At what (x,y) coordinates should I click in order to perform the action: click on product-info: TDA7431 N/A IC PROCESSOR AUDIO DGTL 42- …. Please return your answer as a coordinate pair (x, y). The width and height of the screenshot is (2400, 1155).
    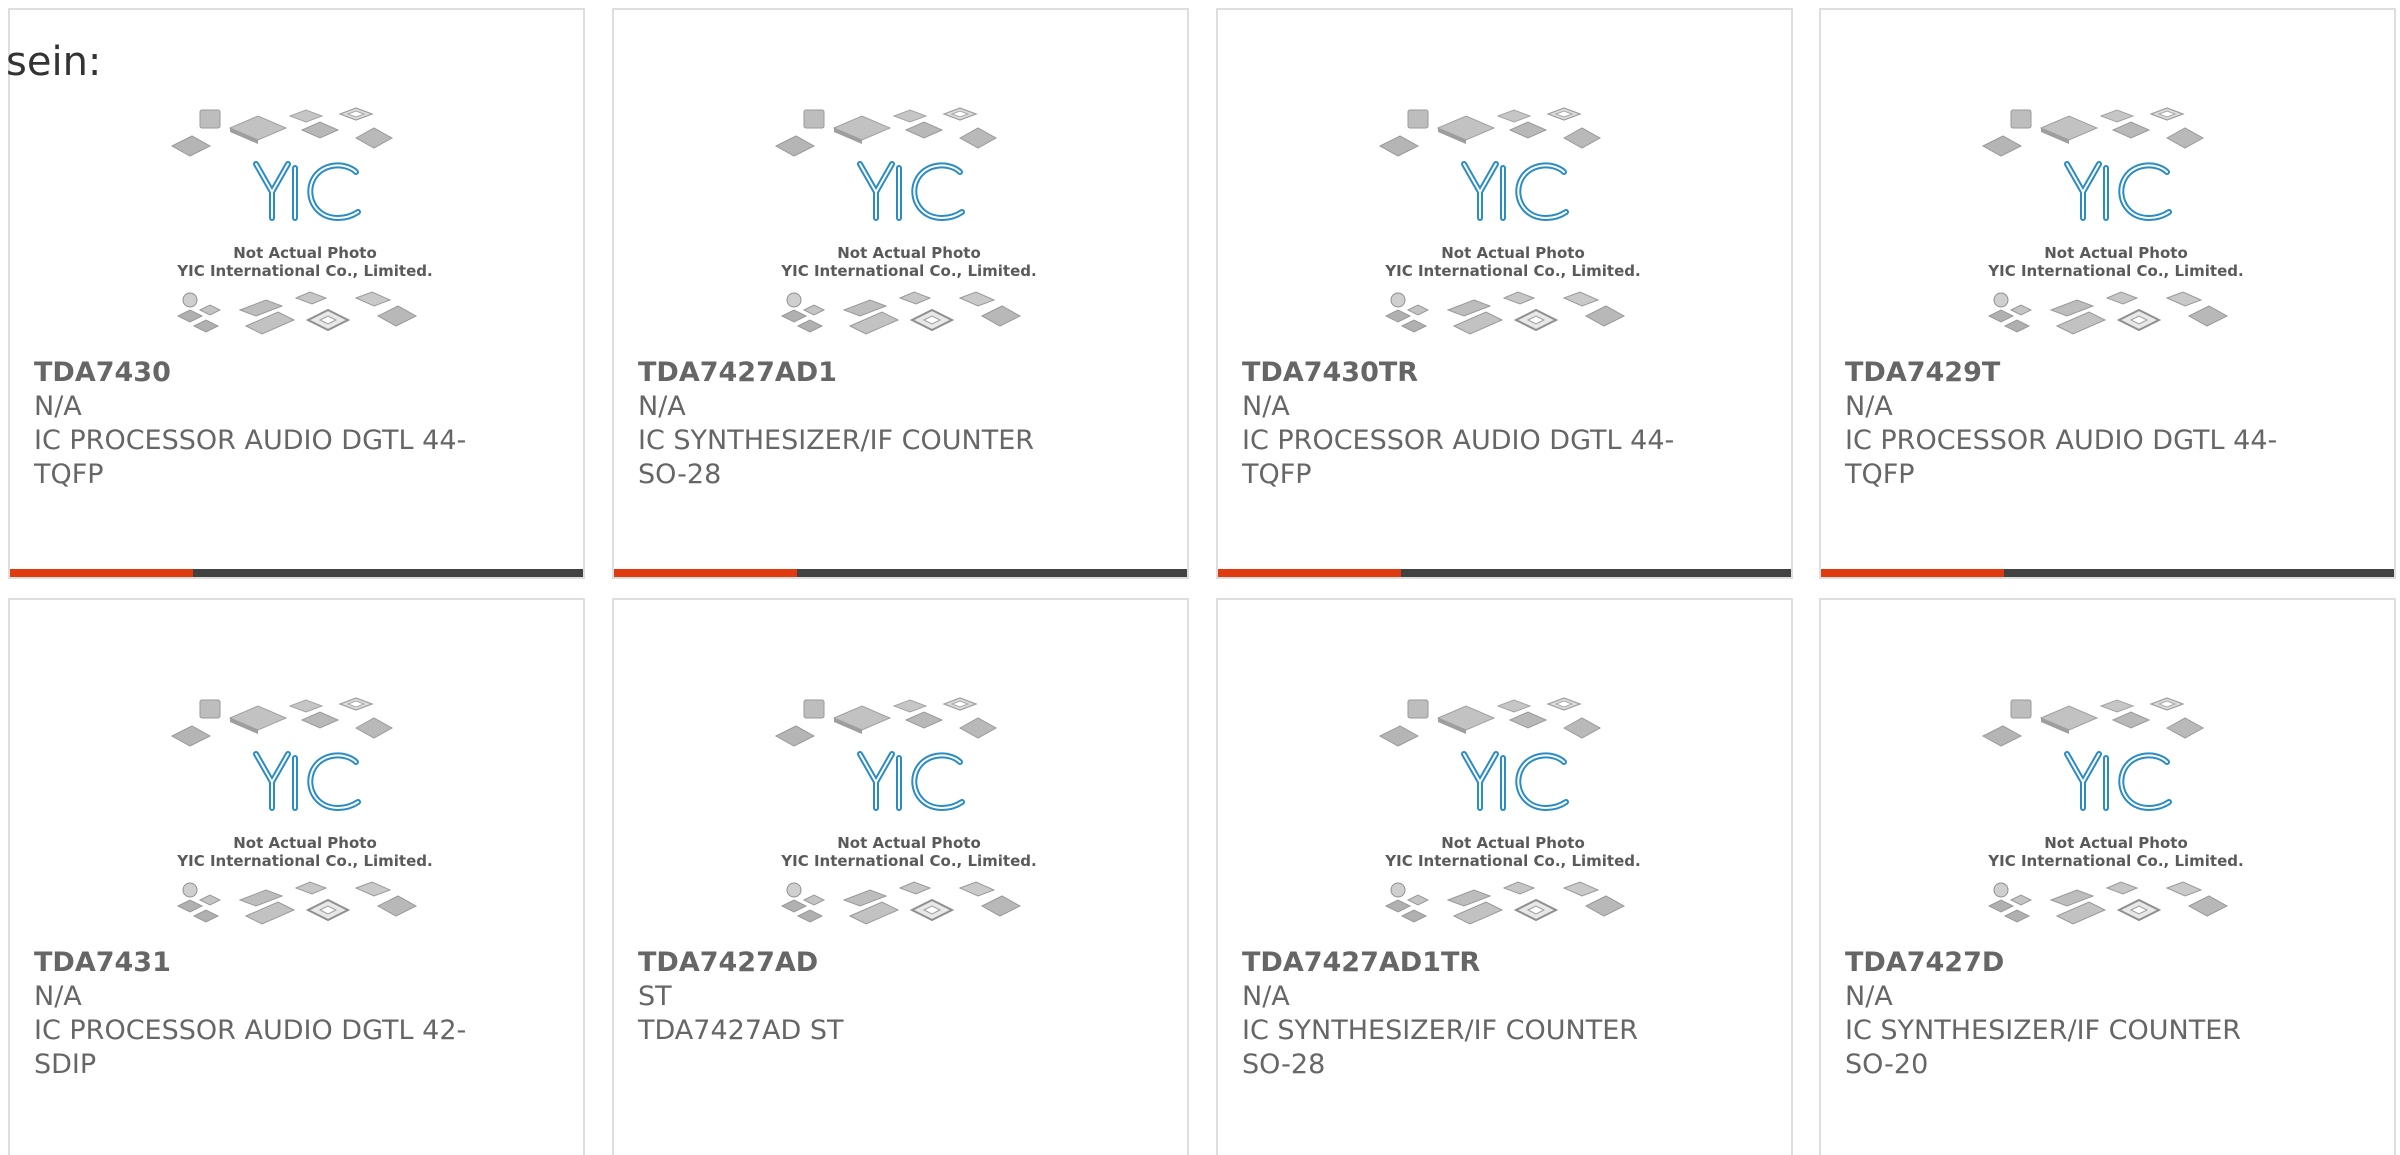
    Looking at the image, I should click on (254, 1014).